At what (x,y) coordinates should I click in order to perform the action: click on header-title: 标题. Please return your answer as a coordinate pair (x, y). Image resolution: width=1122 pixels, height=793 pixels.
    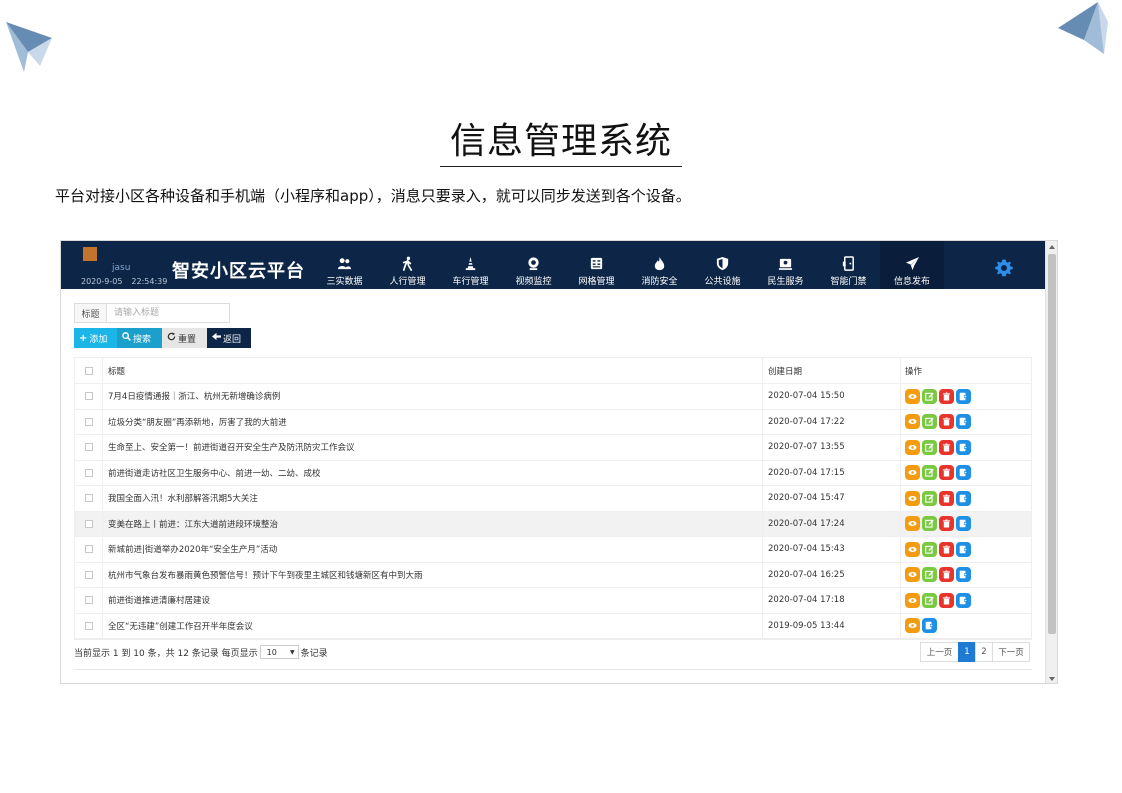
    Looking at the image, I should click on (433, 370).